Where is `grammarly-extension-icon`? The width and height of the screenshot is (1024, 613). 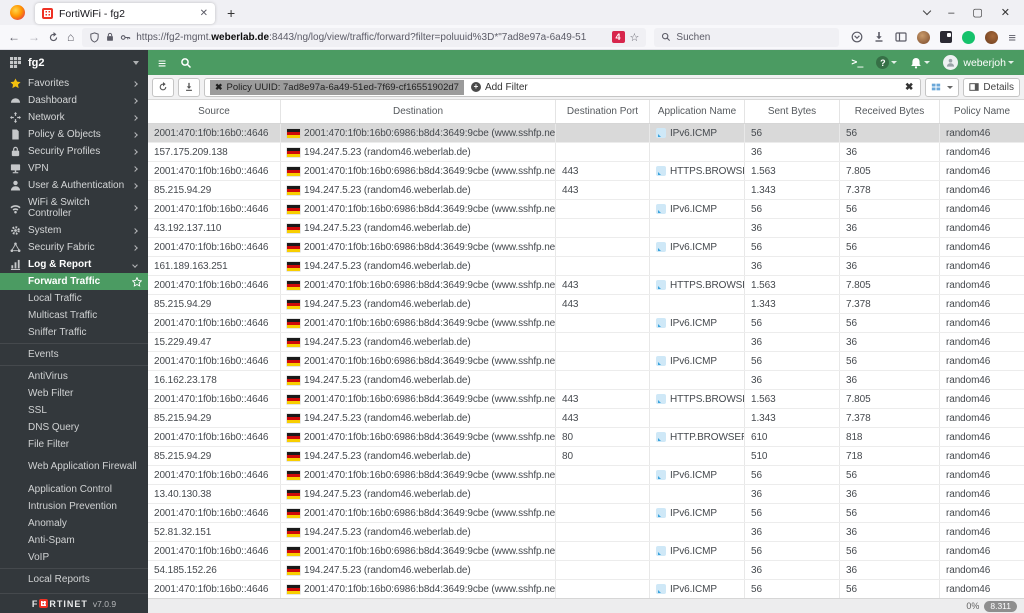
grammarly-extension-icon is located at coordinates (969, 37).